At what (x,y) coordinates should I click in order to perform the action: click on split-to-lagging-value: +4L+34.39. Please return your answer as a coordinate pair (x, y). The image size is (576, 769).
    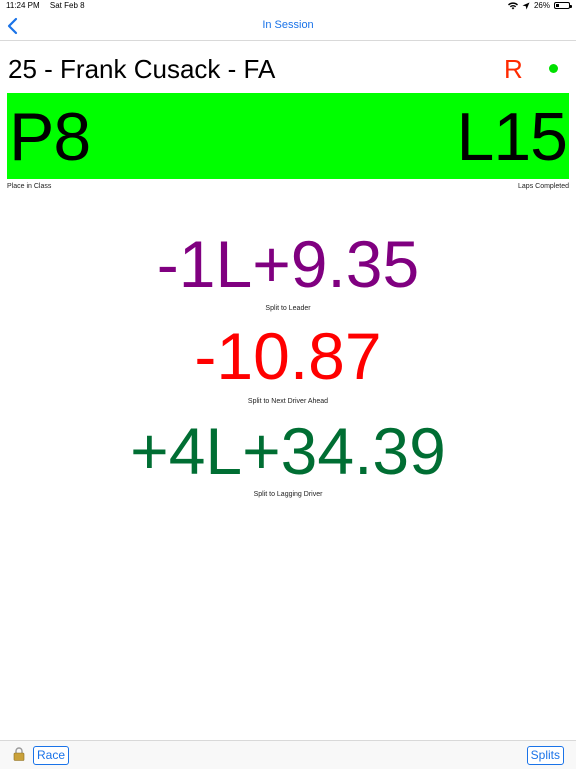
    Looking at the image, I should click on (288, 451).